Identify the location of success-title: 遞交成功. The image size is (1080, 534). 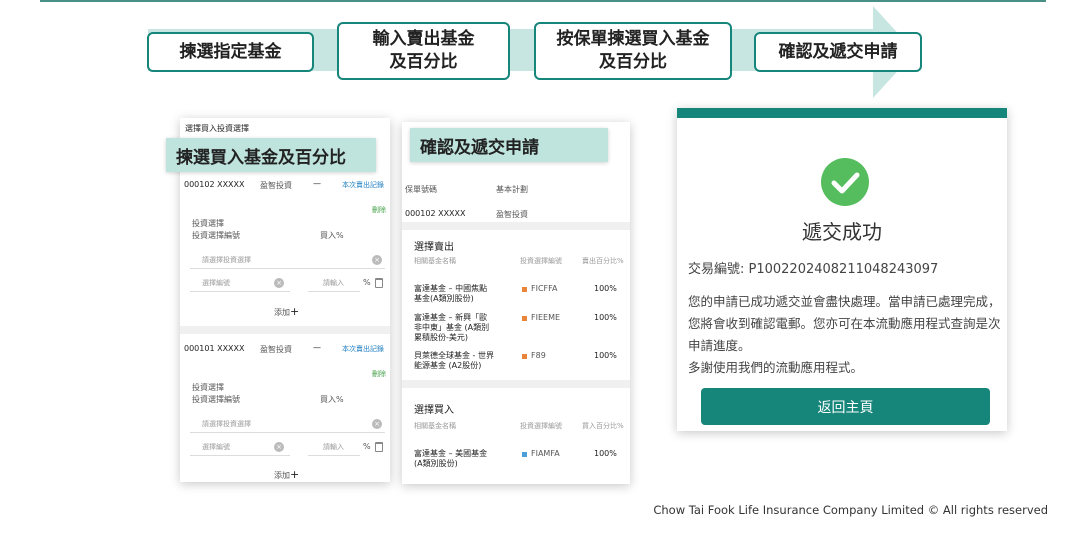
(842, 232).